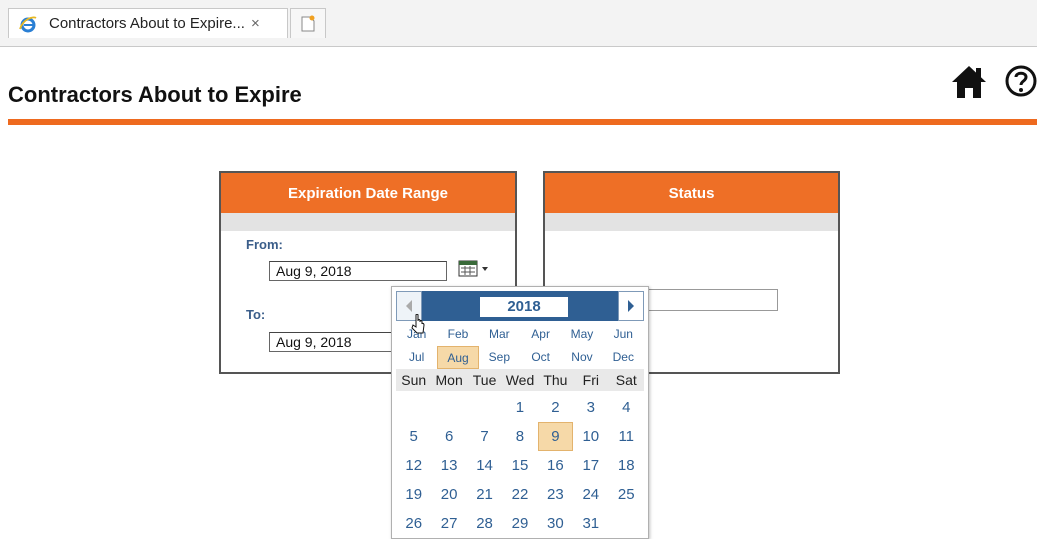 The height and width of the screenshot is (539, 1037). What do you see at coordinates (28, 24) in the screenshot?
I see `ie-icon` at bounding box center [28, 24].